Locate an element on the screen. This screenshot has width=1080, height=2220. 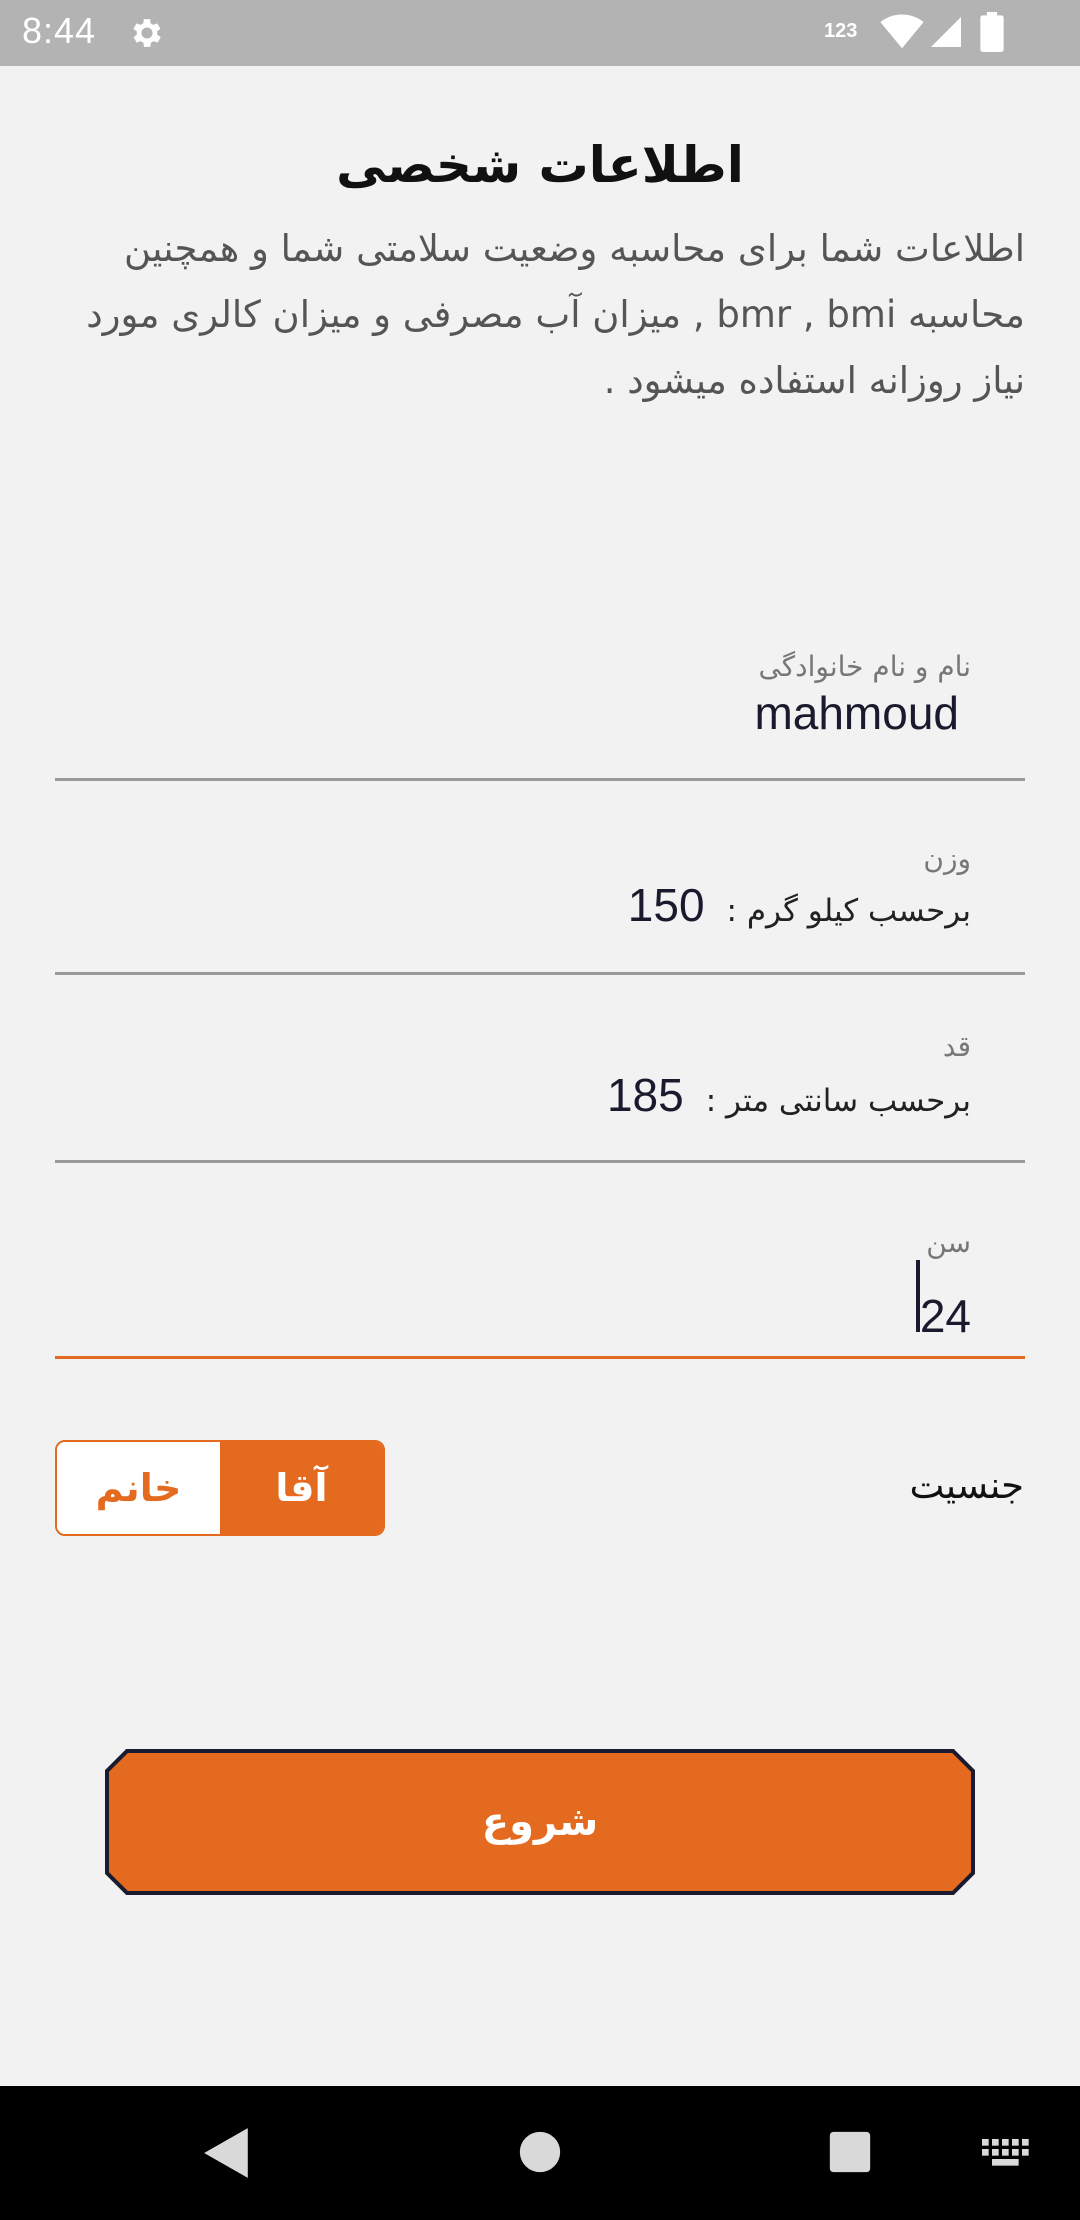
wifi-icon is located at coordinates (902, 31).